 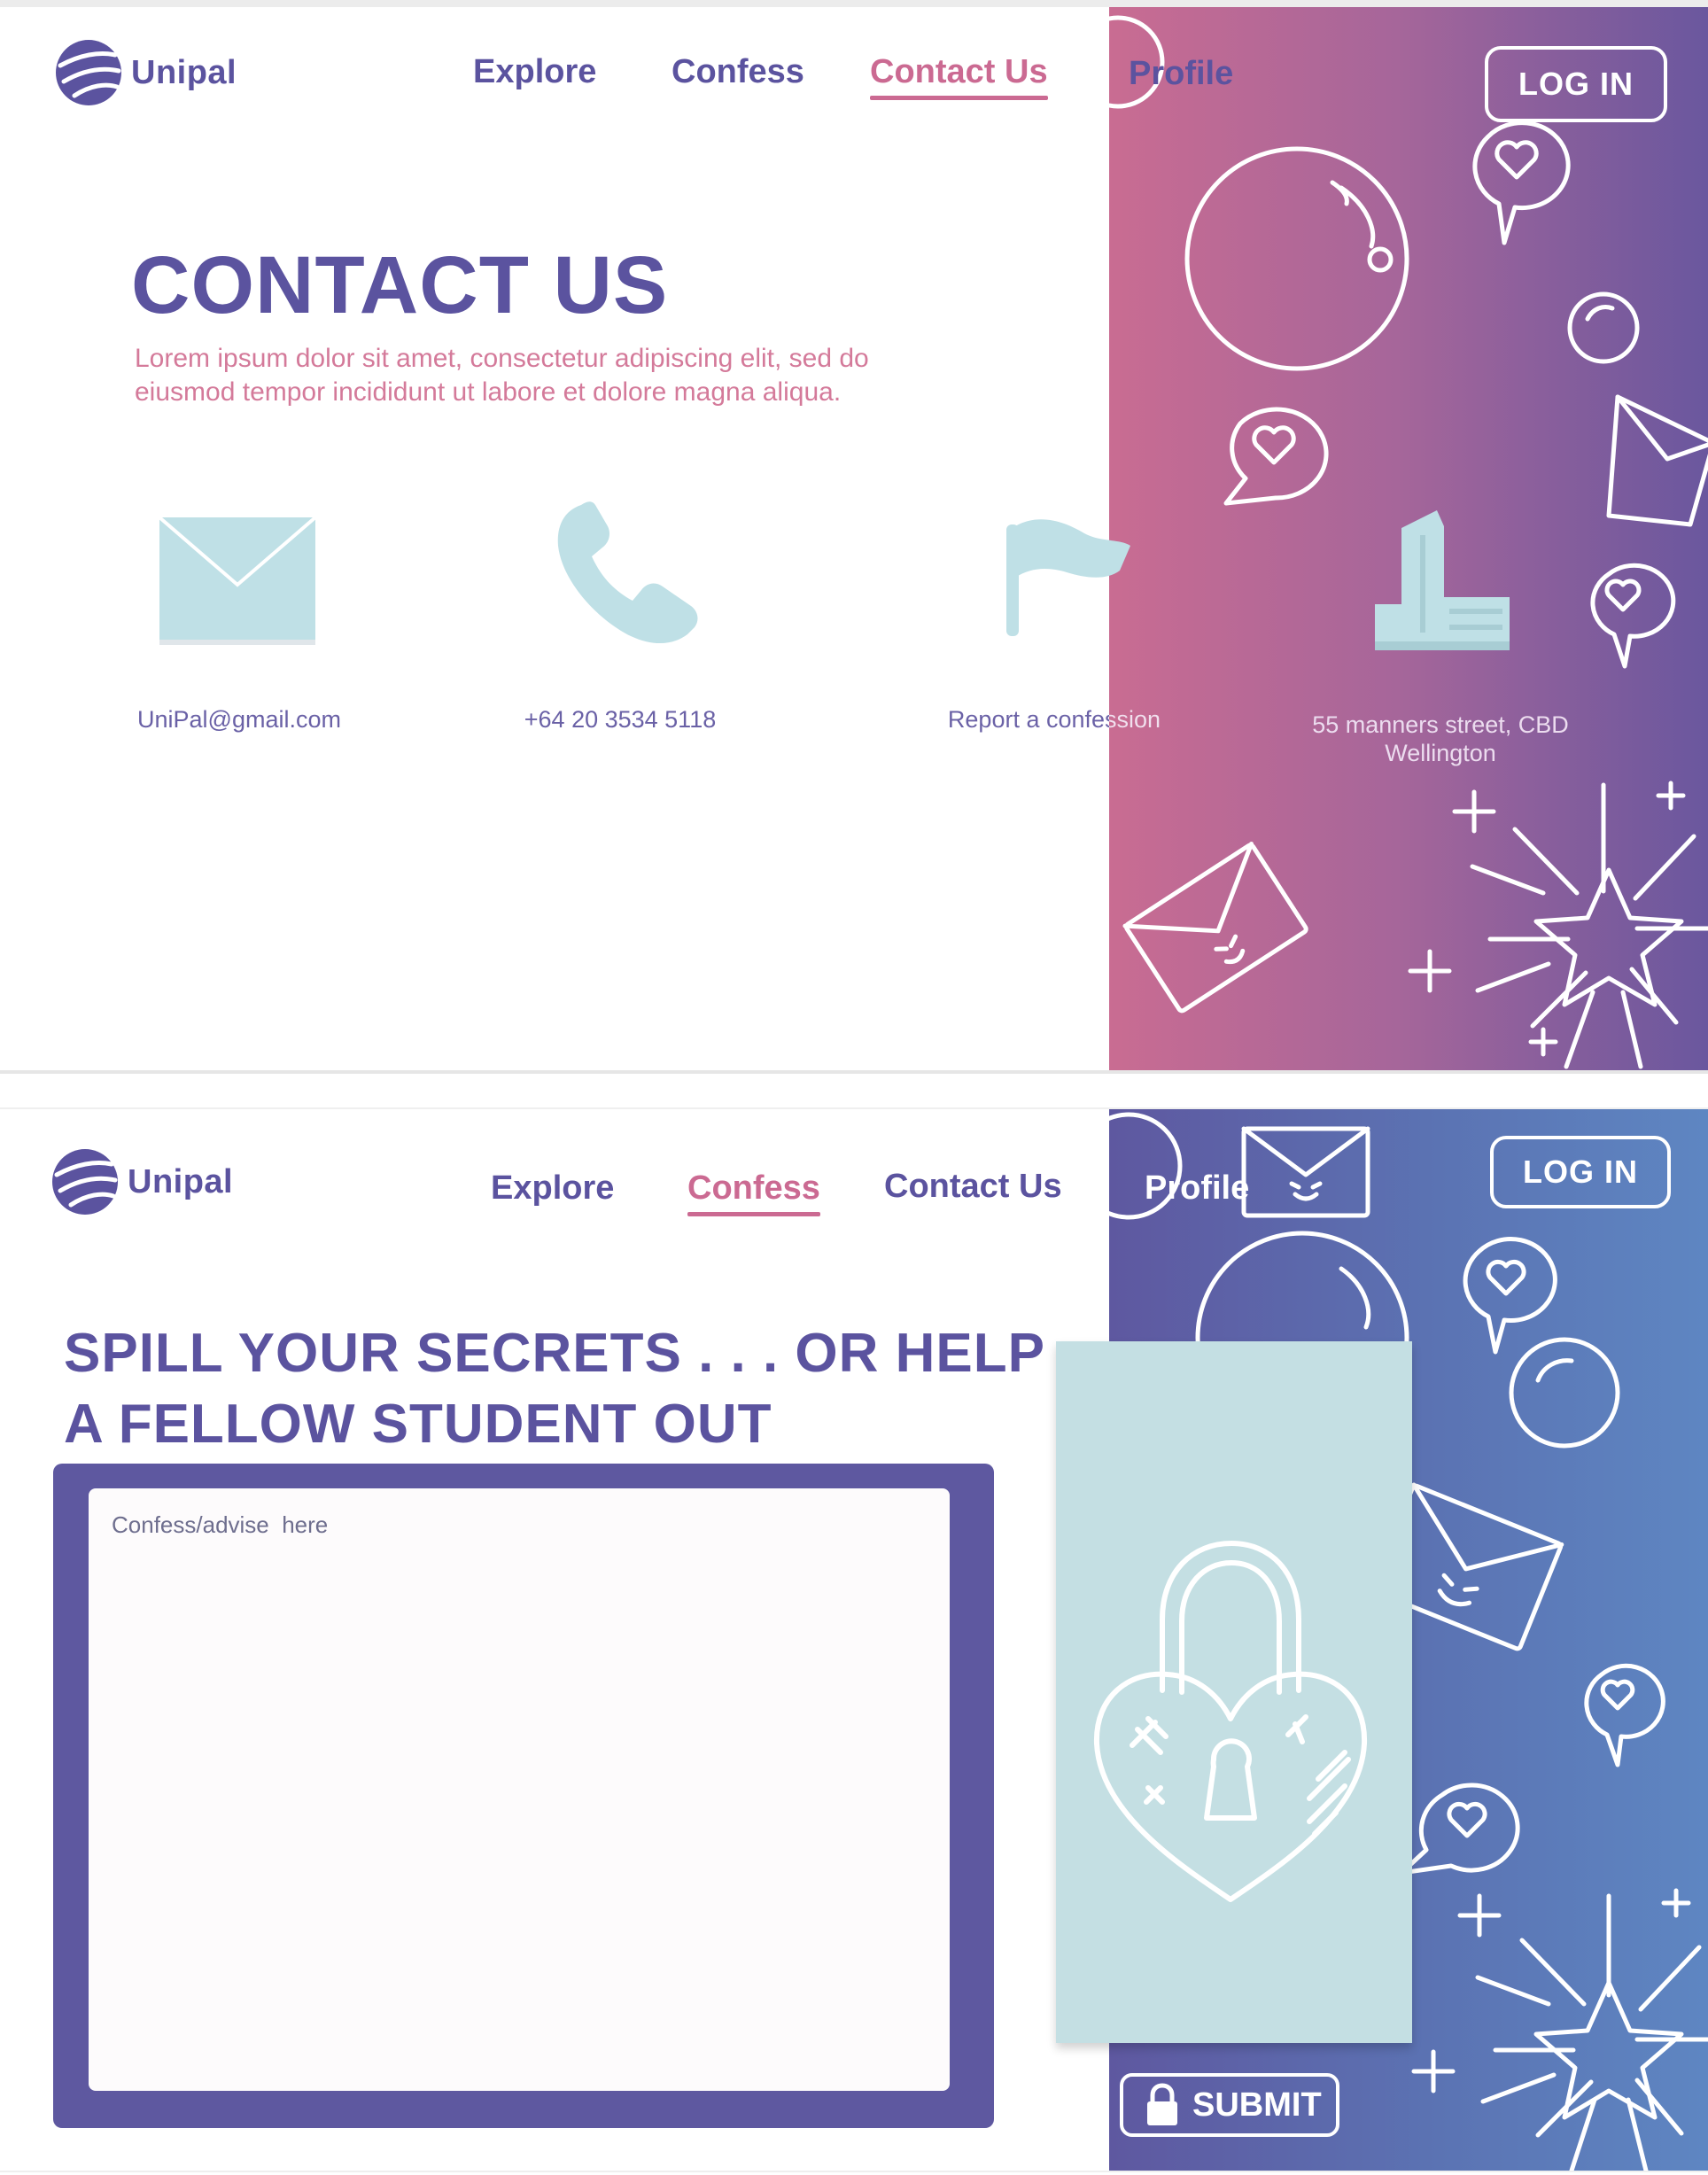 What do you see at coordinates (1054, 719) in the screenshot?
I see `report-confession-link: Report a confession` at bounding box center [1054, 719].